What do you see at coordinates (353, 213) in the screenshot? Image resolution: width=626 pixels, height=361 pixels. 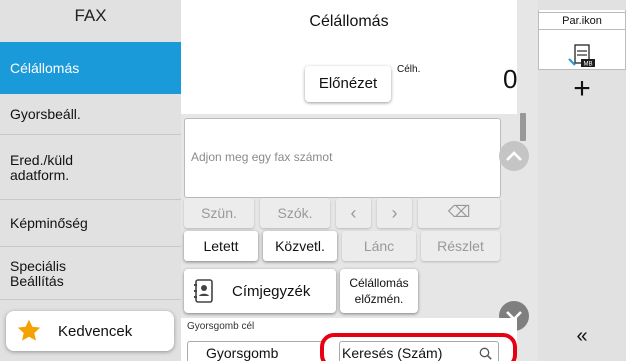 I see `cursor-left-key: ‹` at bounding box center [353, 213].